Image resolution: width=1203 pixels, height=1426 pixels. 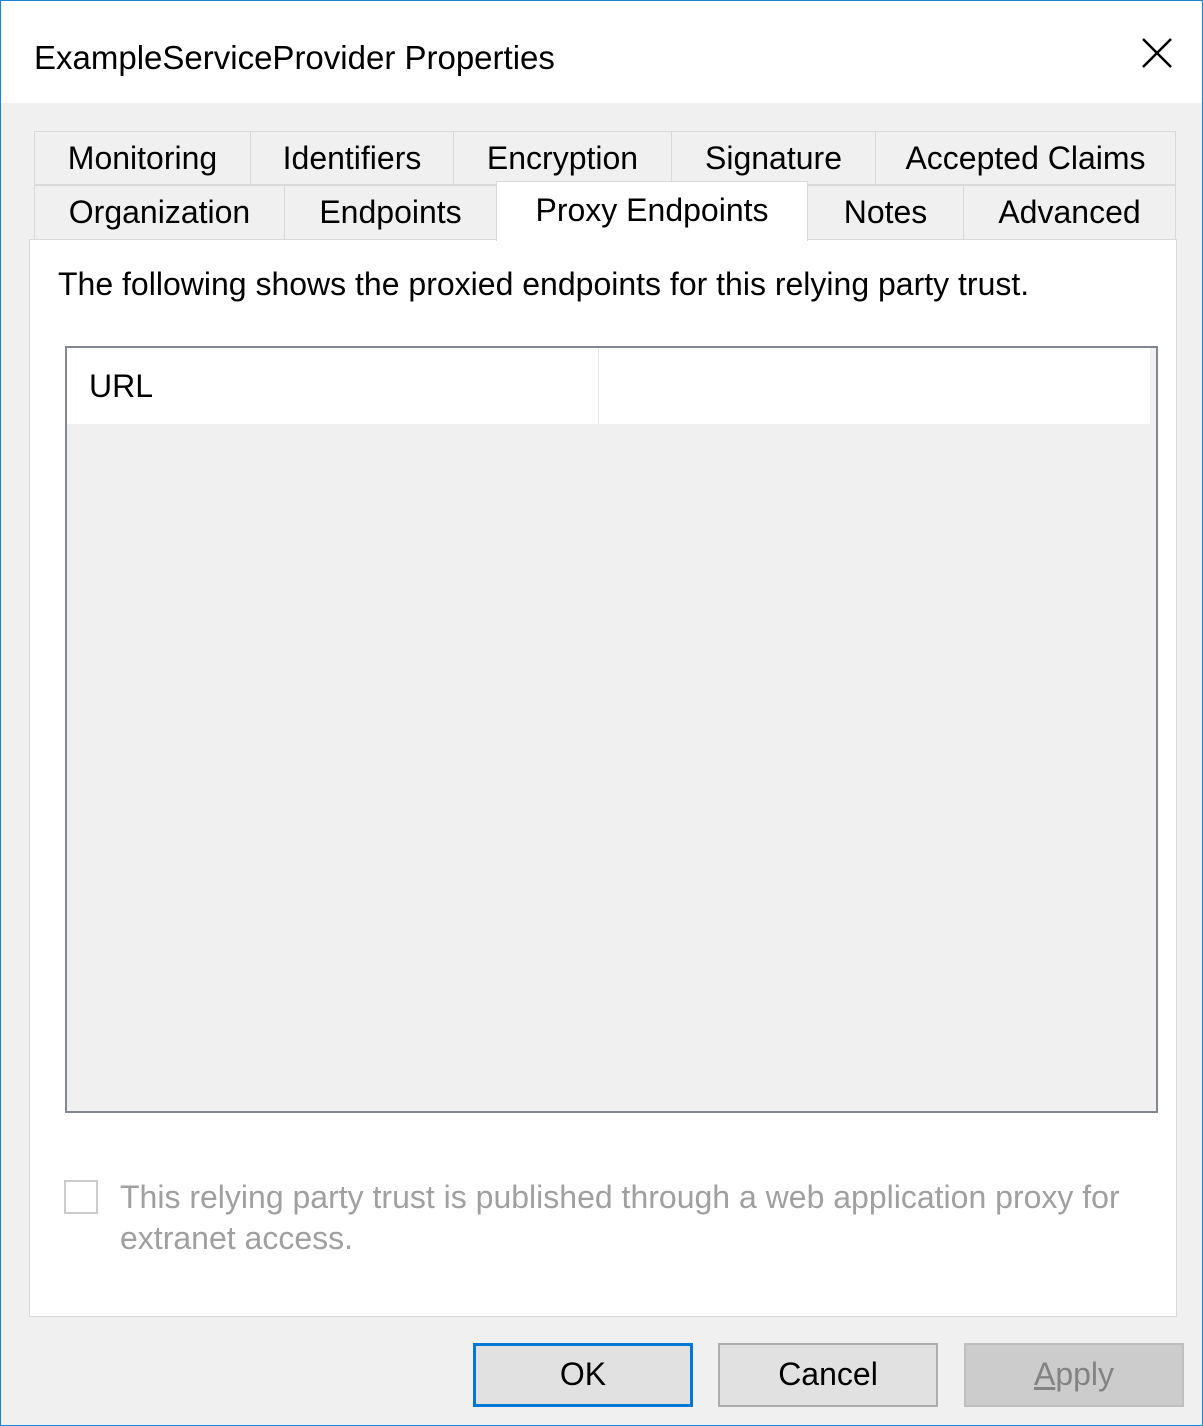 What do you see at coordinates (121, 386) in the screenshot?
I see `column-header-url-label: URL` at bounding box center [121, 386].